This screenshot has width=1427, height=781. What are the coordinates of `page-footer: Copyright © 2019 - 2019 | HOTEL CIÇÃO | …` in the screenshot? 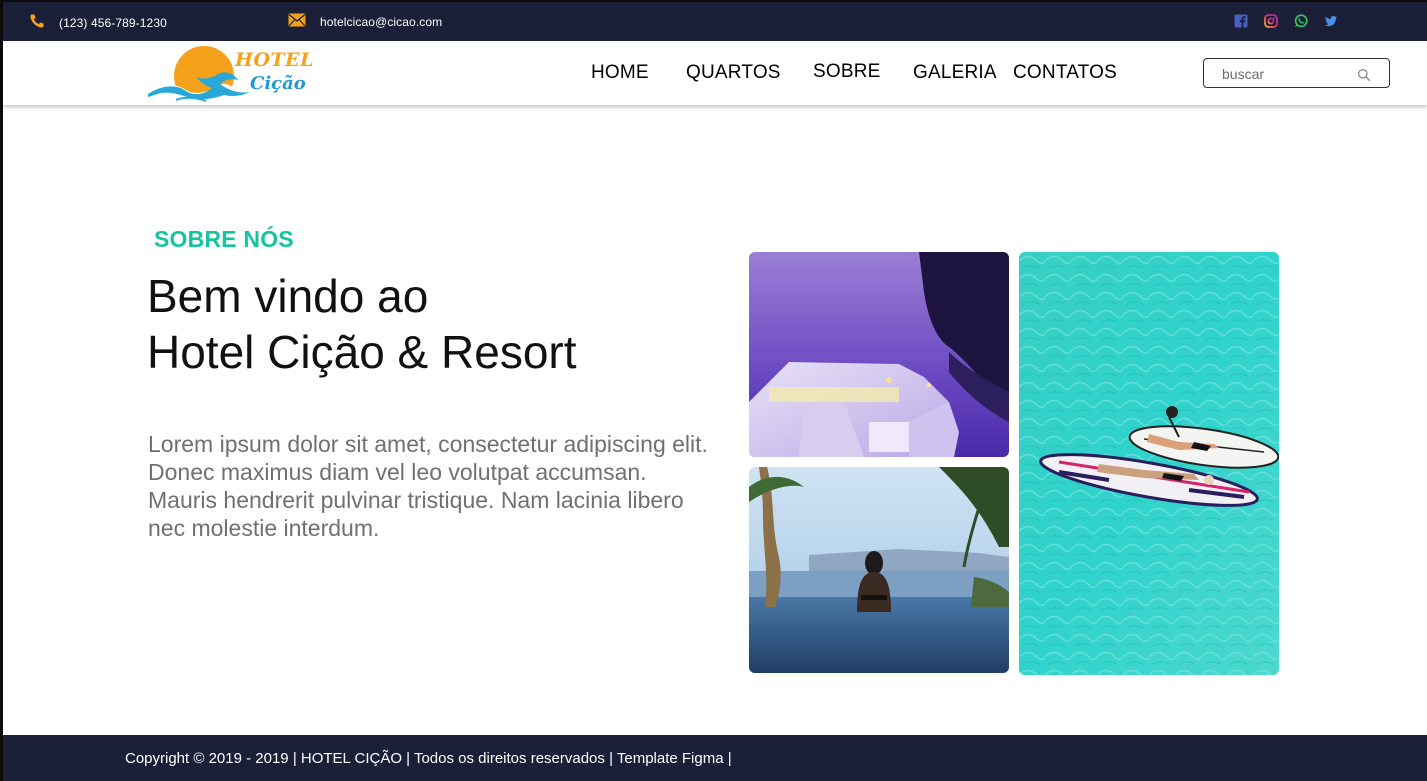 It's located at (715, 758).